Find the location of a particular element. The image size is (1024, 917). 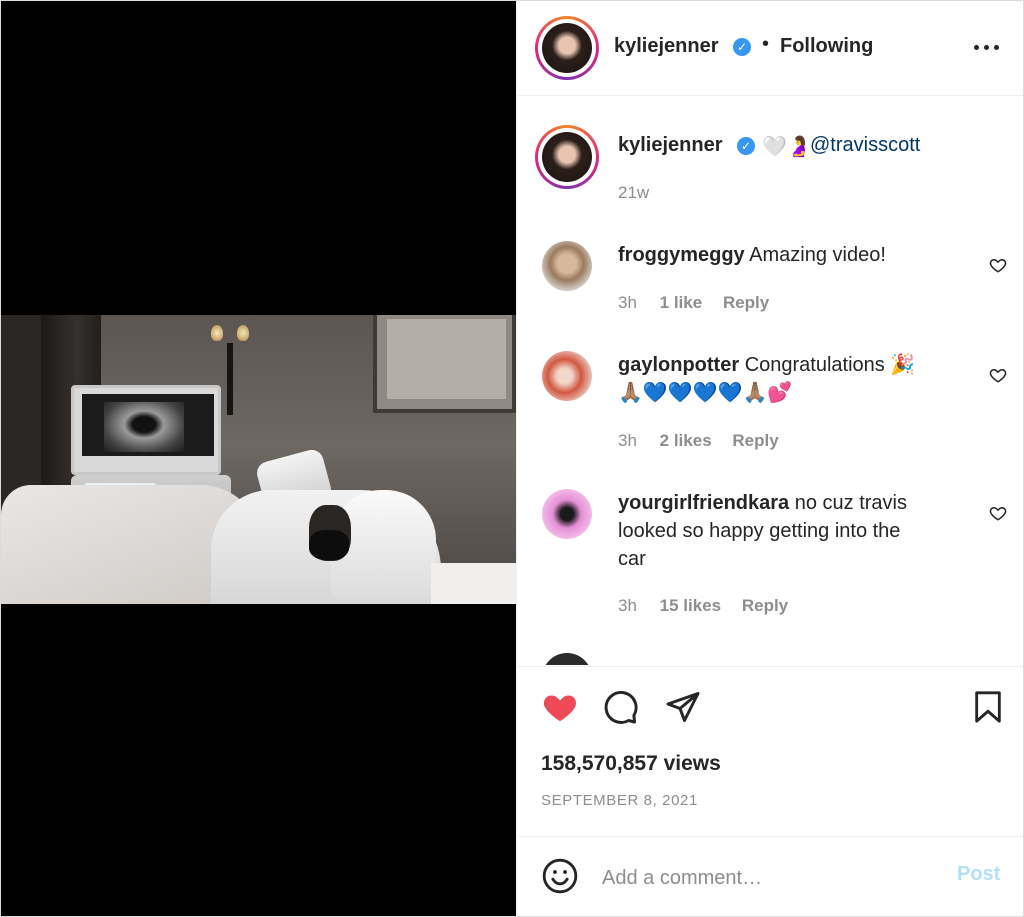

comment-bubble-icon is located at coordinates (621, 707).